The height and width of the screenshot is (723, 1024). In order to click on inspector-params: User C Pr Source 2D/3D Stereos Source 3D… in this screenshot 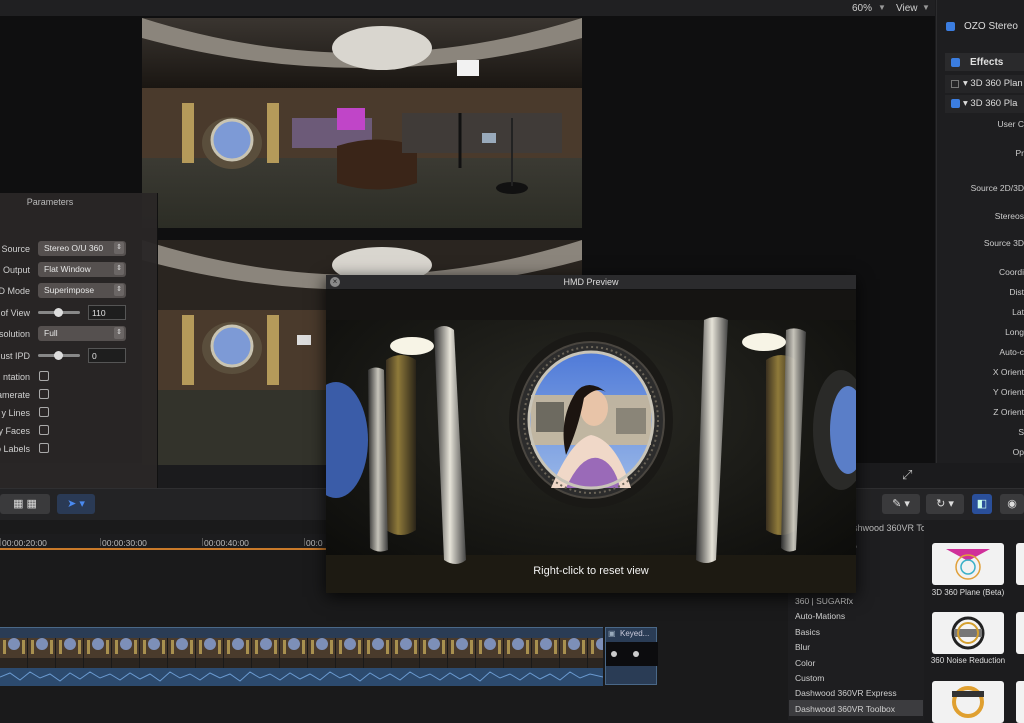, I will do `click(980, 291)`.